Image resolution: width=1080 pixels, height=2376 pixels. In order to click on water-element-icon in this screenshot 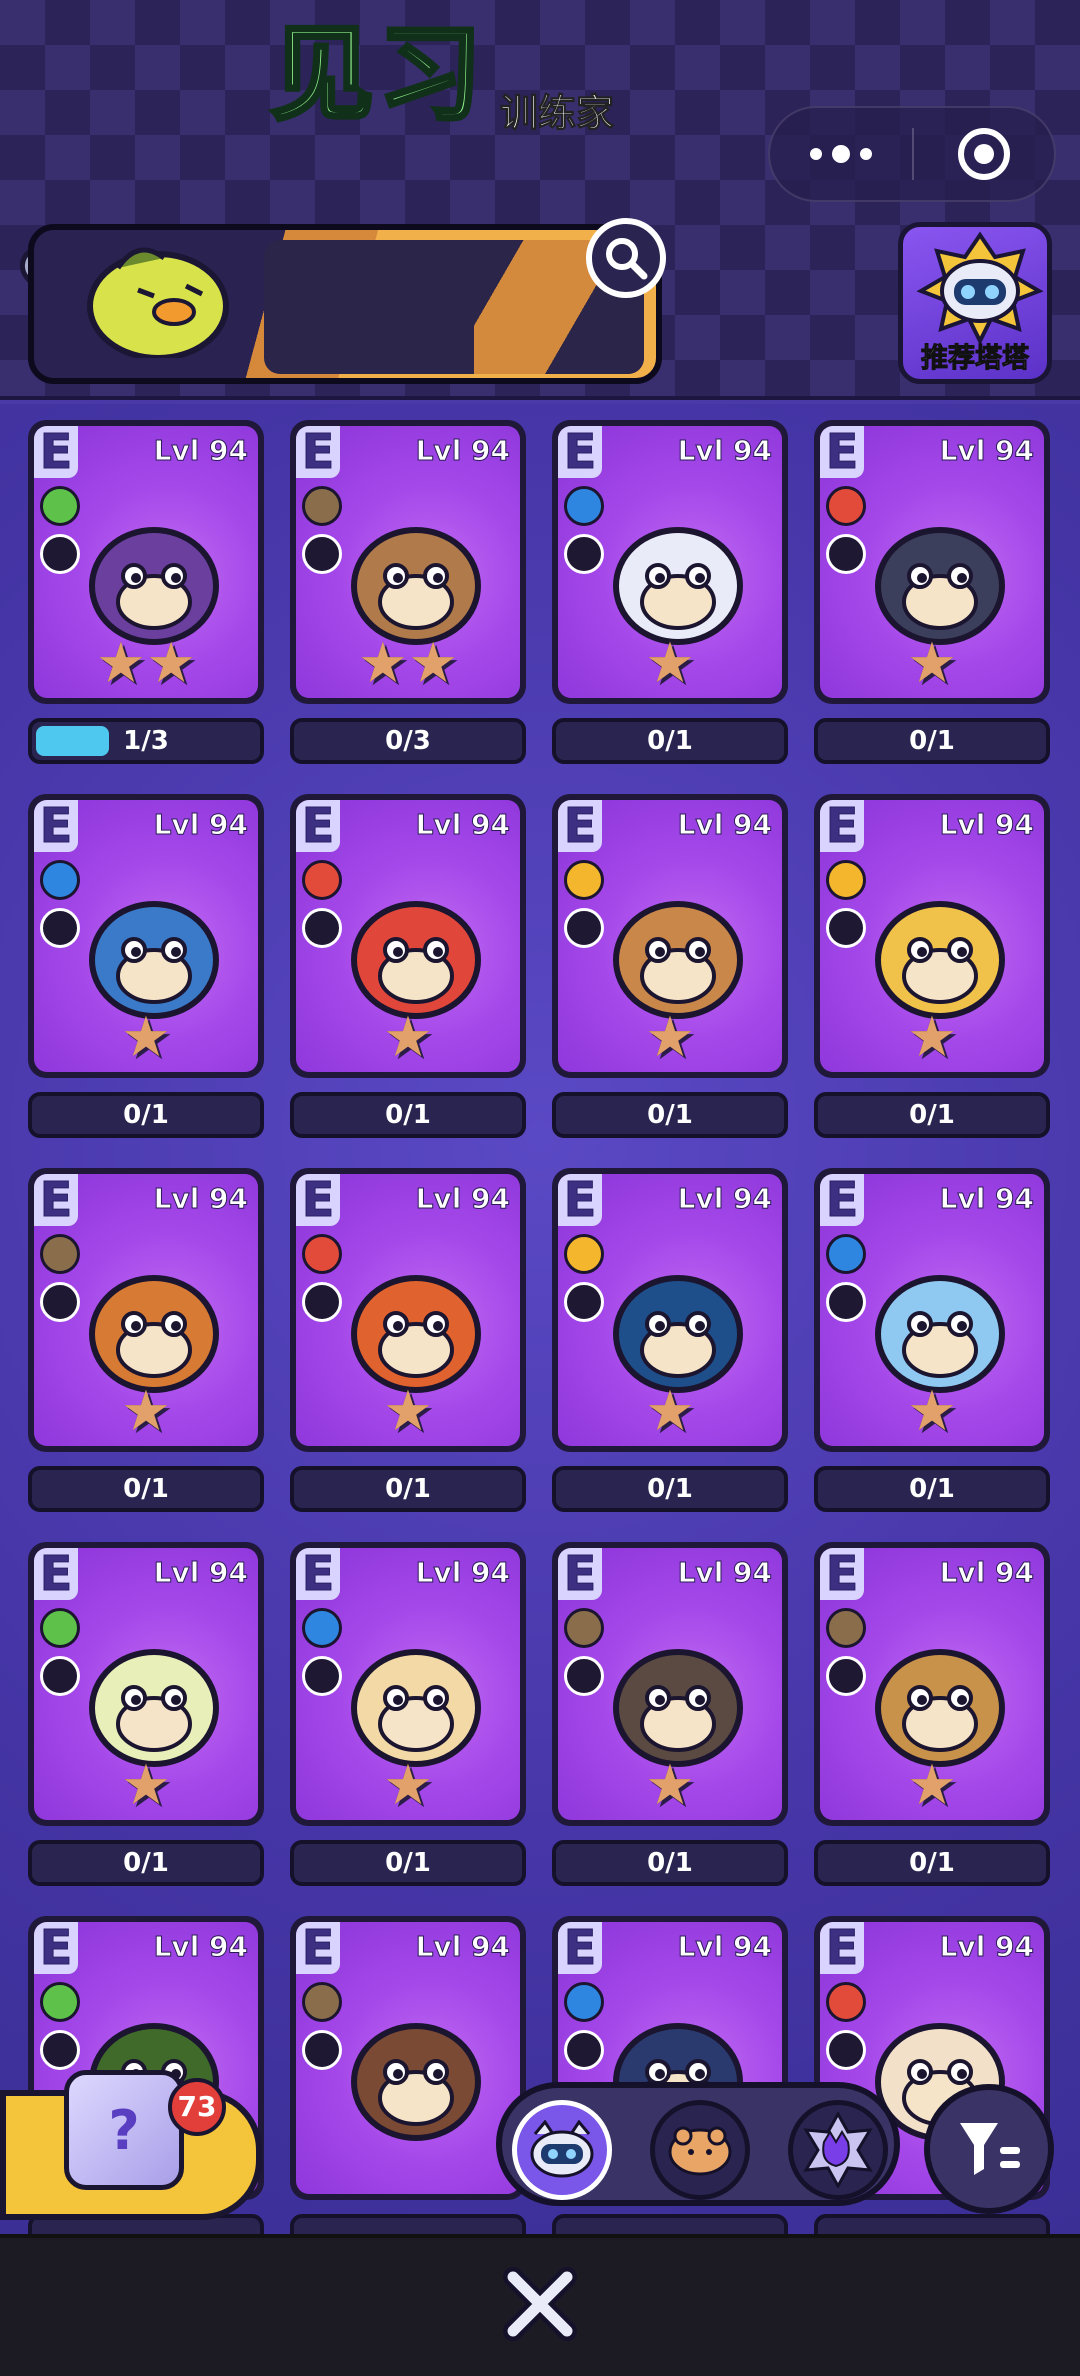, I will do `click(322, 1628)`.